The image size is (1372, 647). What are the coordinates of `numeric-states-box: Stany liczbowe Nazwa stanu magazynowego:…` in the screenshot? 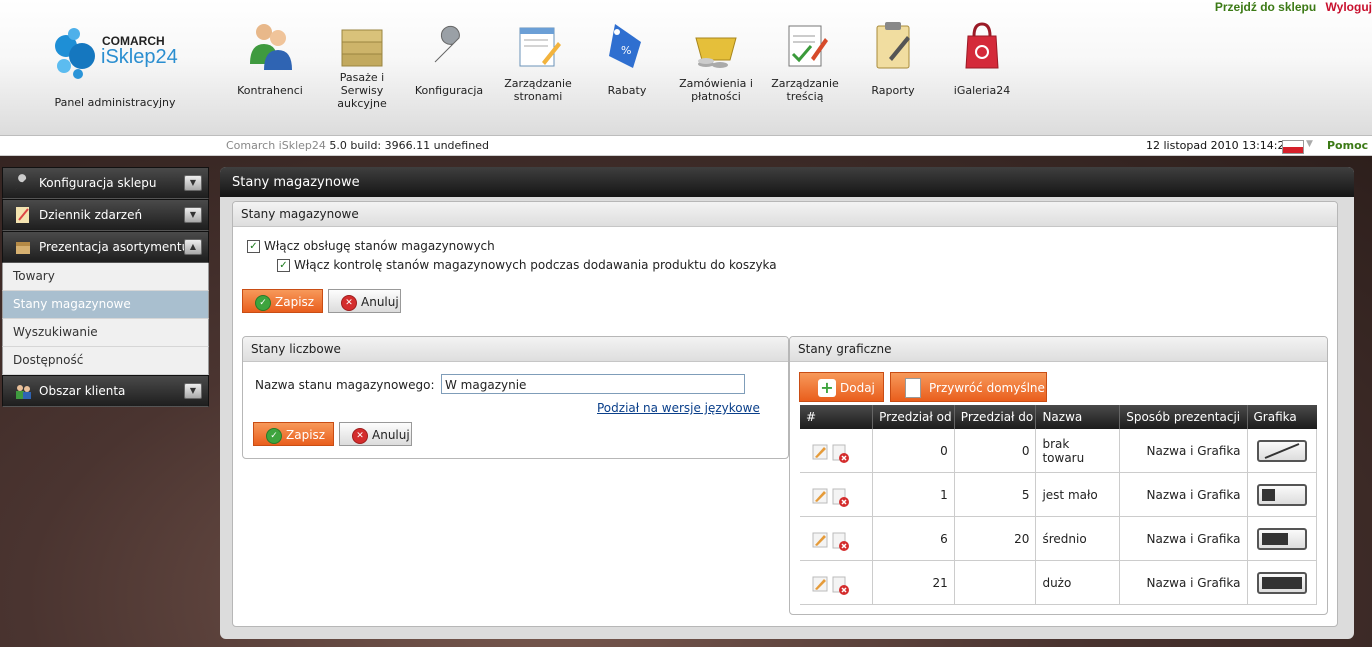 It's located at (515, 397).